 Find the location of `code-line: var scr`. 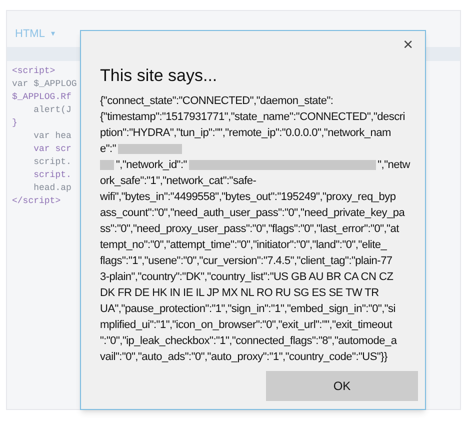

code-line: var scr is located at coordinates (52, 149).